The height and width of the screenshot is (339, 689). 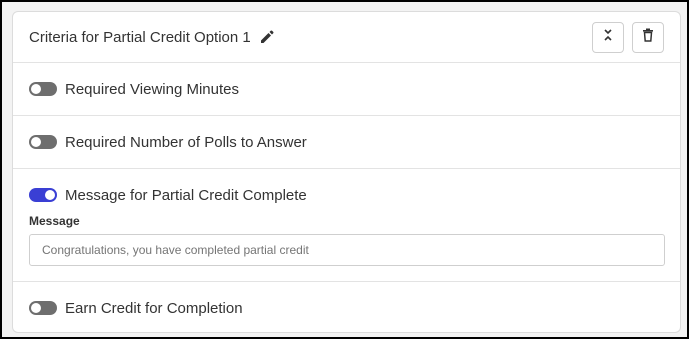 I want to click on criteria-row-completion: Earn Credit for Completion, so click(x=346, y=307).